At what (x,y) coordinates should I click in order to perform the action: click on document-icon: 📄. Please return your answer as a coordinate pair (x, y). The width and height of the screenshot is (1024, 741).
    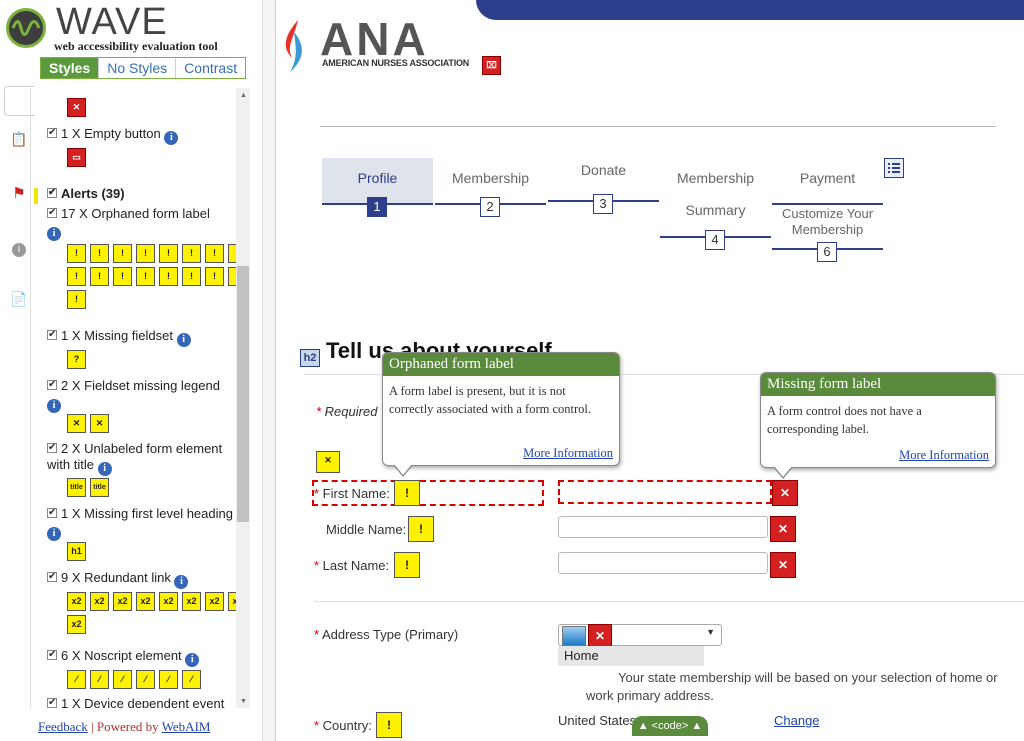
    Looking at the image, I should click on (19, 299).